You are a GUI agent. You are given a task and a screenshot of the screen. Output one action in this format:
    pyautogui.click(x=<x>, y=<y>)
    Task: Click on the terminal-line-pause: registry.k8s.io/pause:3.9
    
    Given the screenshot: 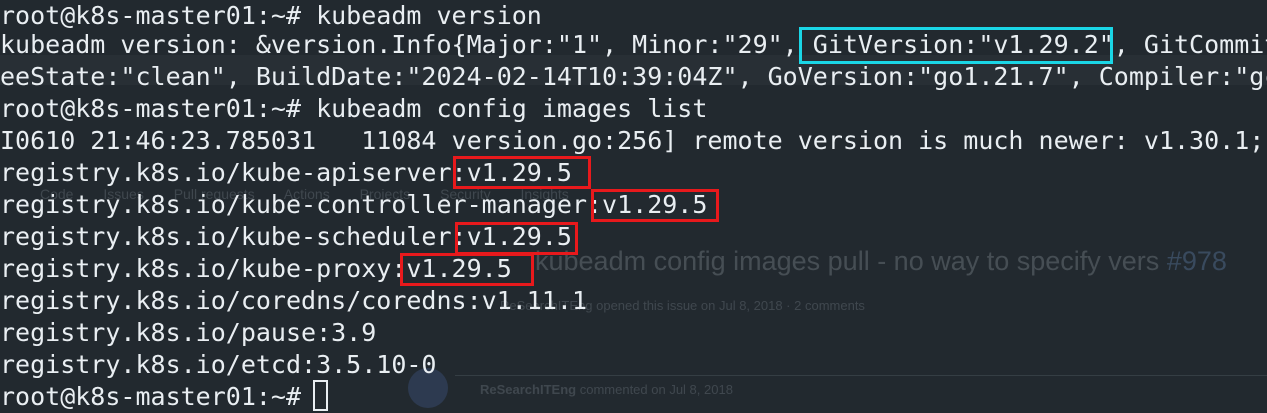 What is the action you would take?
    pyautogui.click(x=188, y=332)
    